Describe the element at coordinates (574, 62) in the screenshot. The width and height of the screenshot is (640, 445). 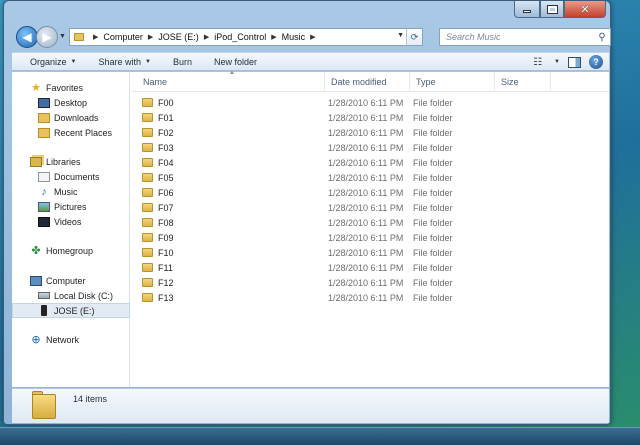
I see `preview-pane-icon` at that location.